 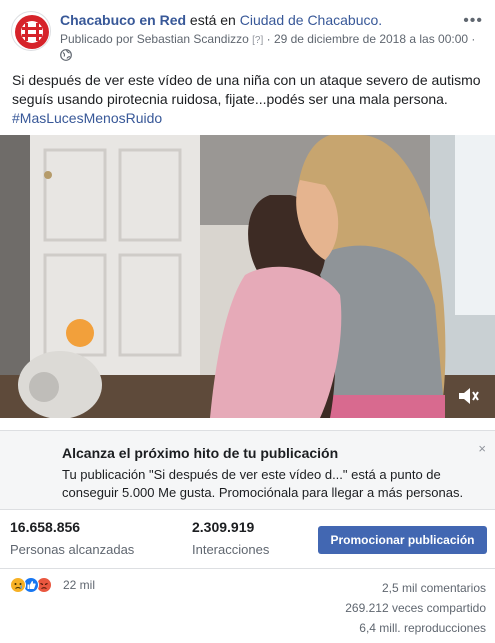 I want to click on page-name-link: Chacabuco en Red, so click(x=123, y=20).